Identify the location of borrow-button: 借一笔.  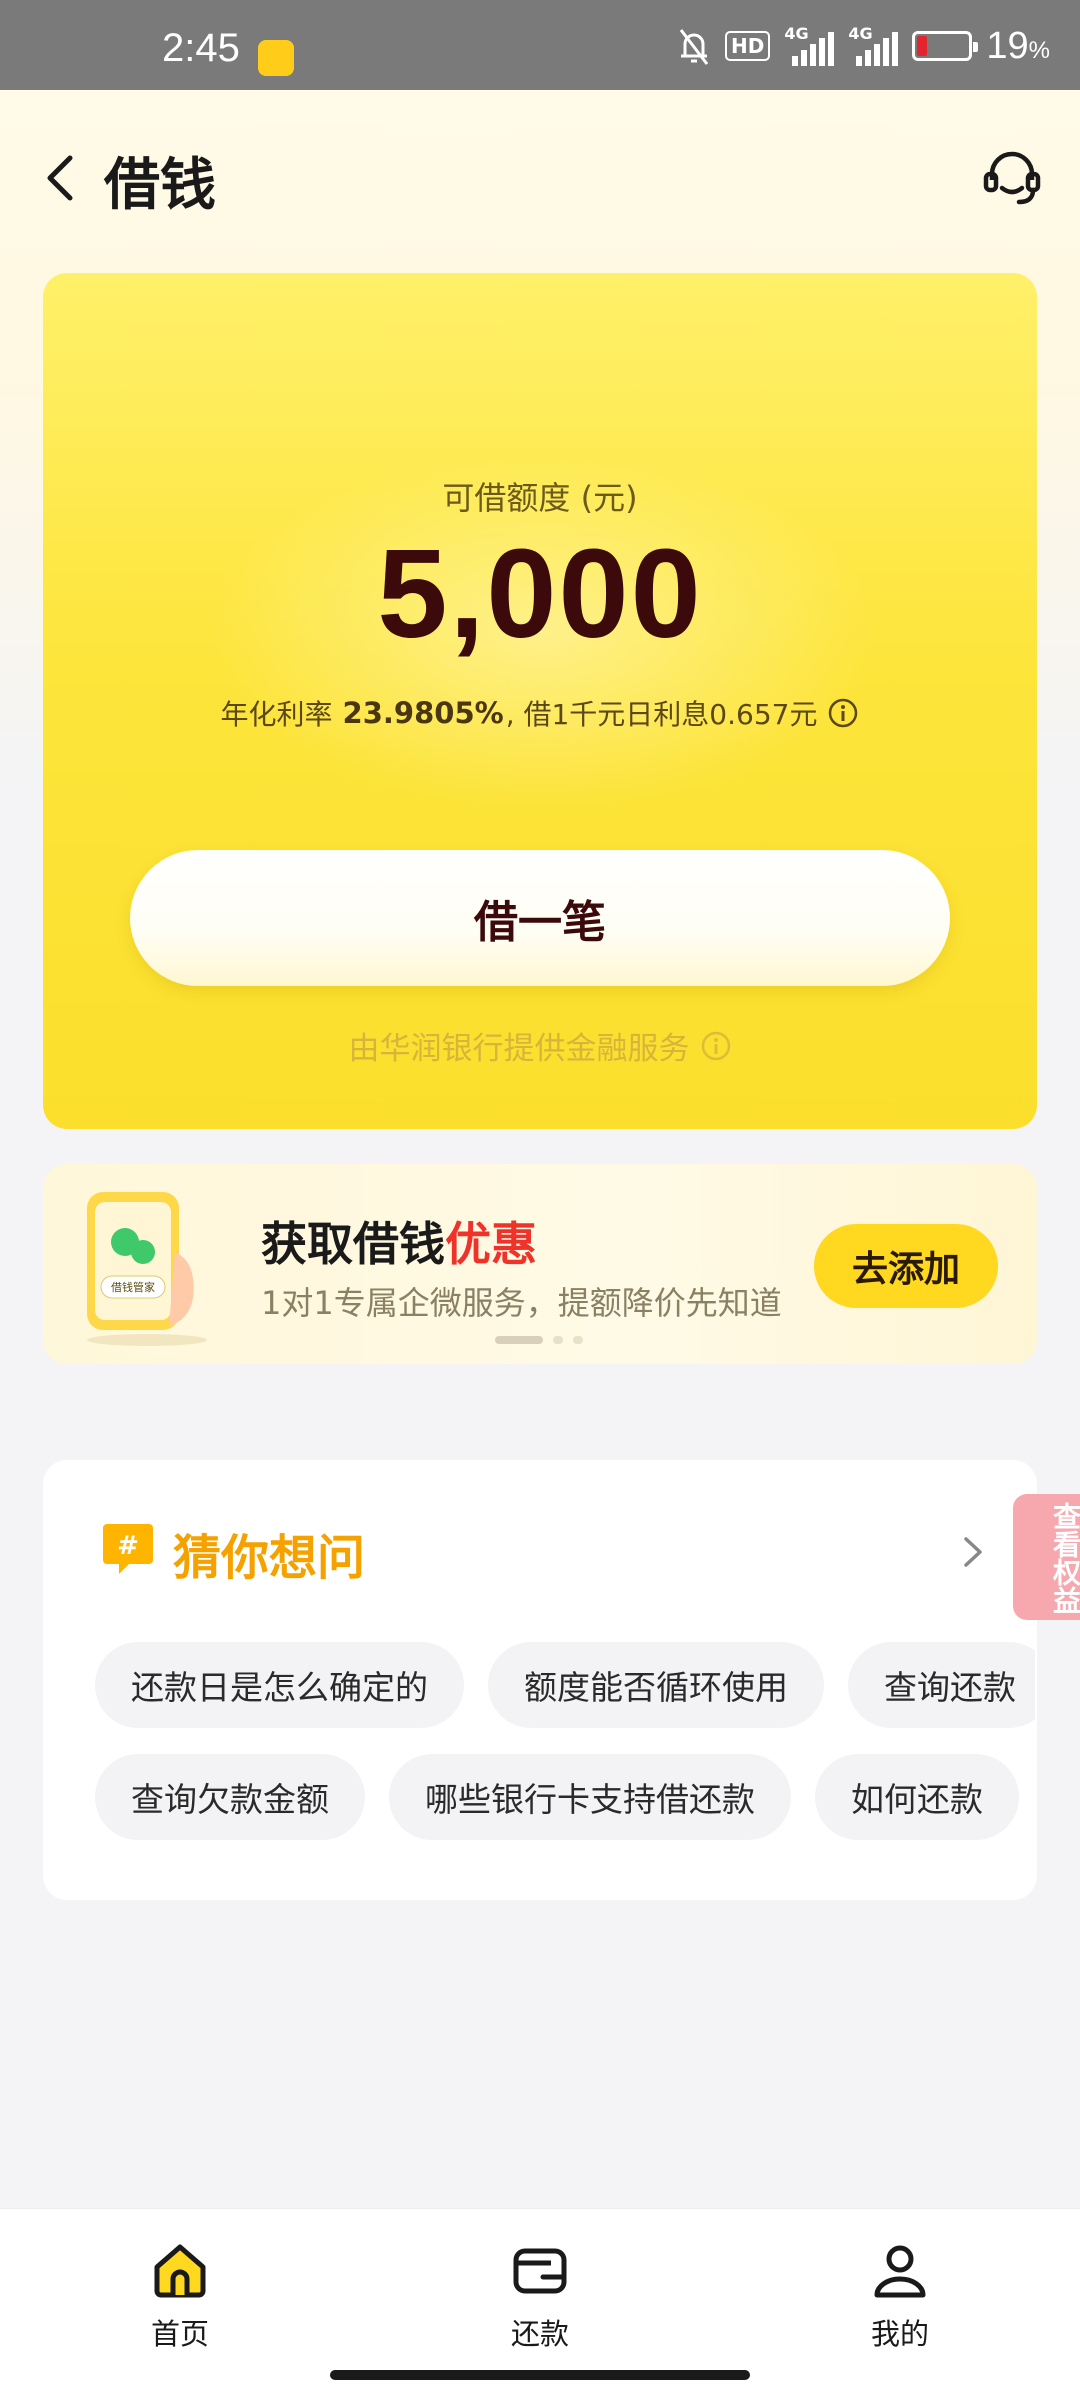
(540, 918).